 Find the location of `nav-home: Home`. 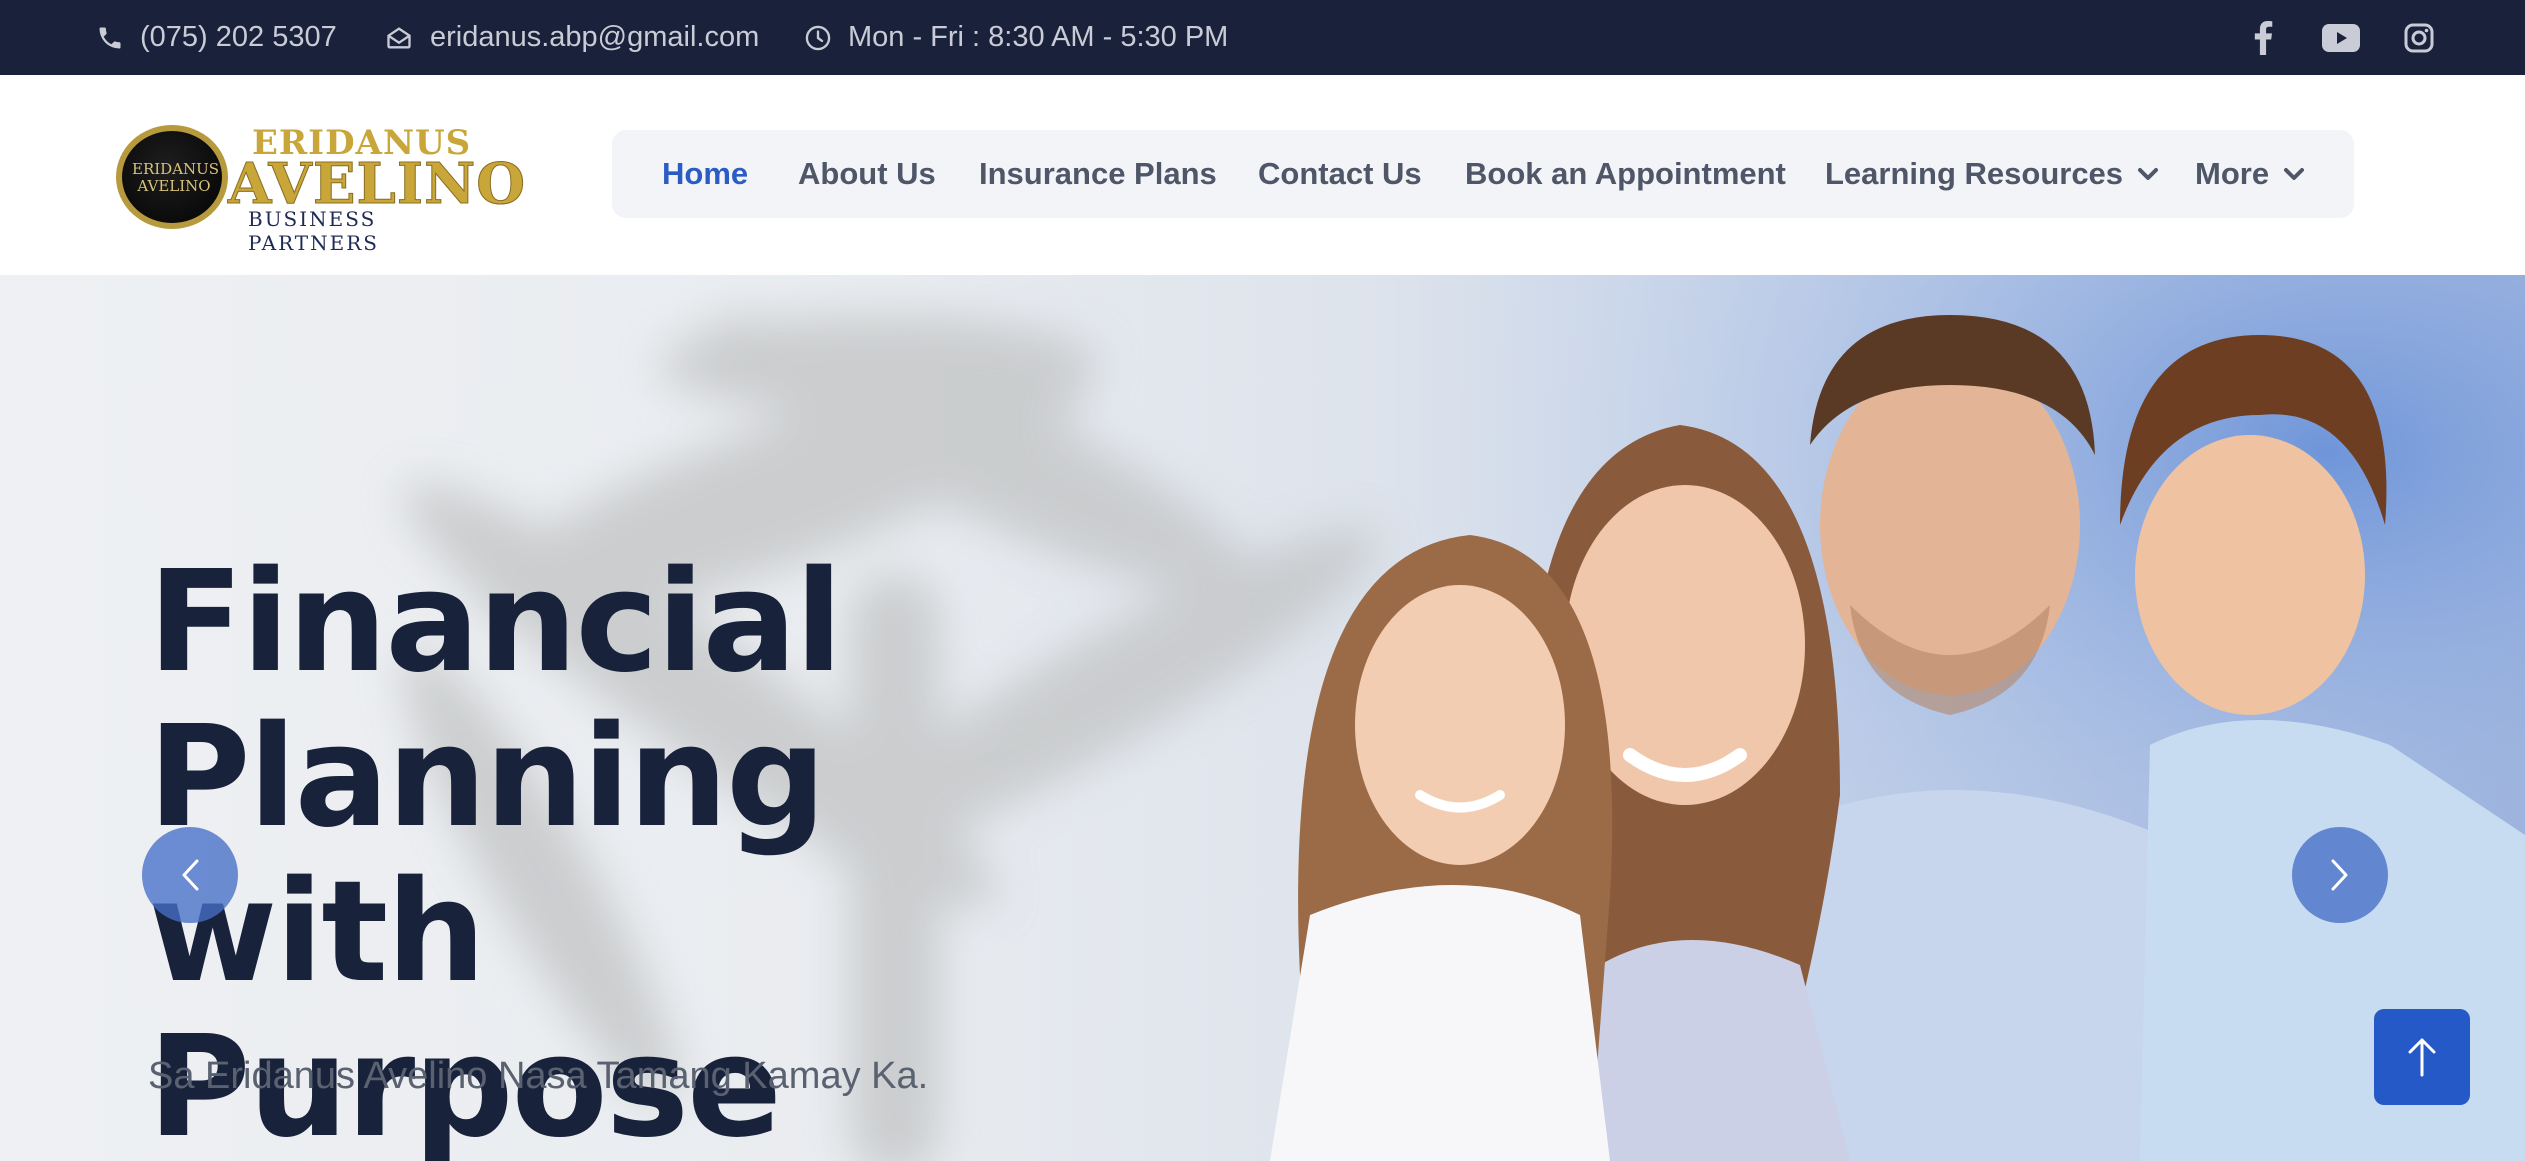

nav-home: Home is located at coordinates (705, 174).